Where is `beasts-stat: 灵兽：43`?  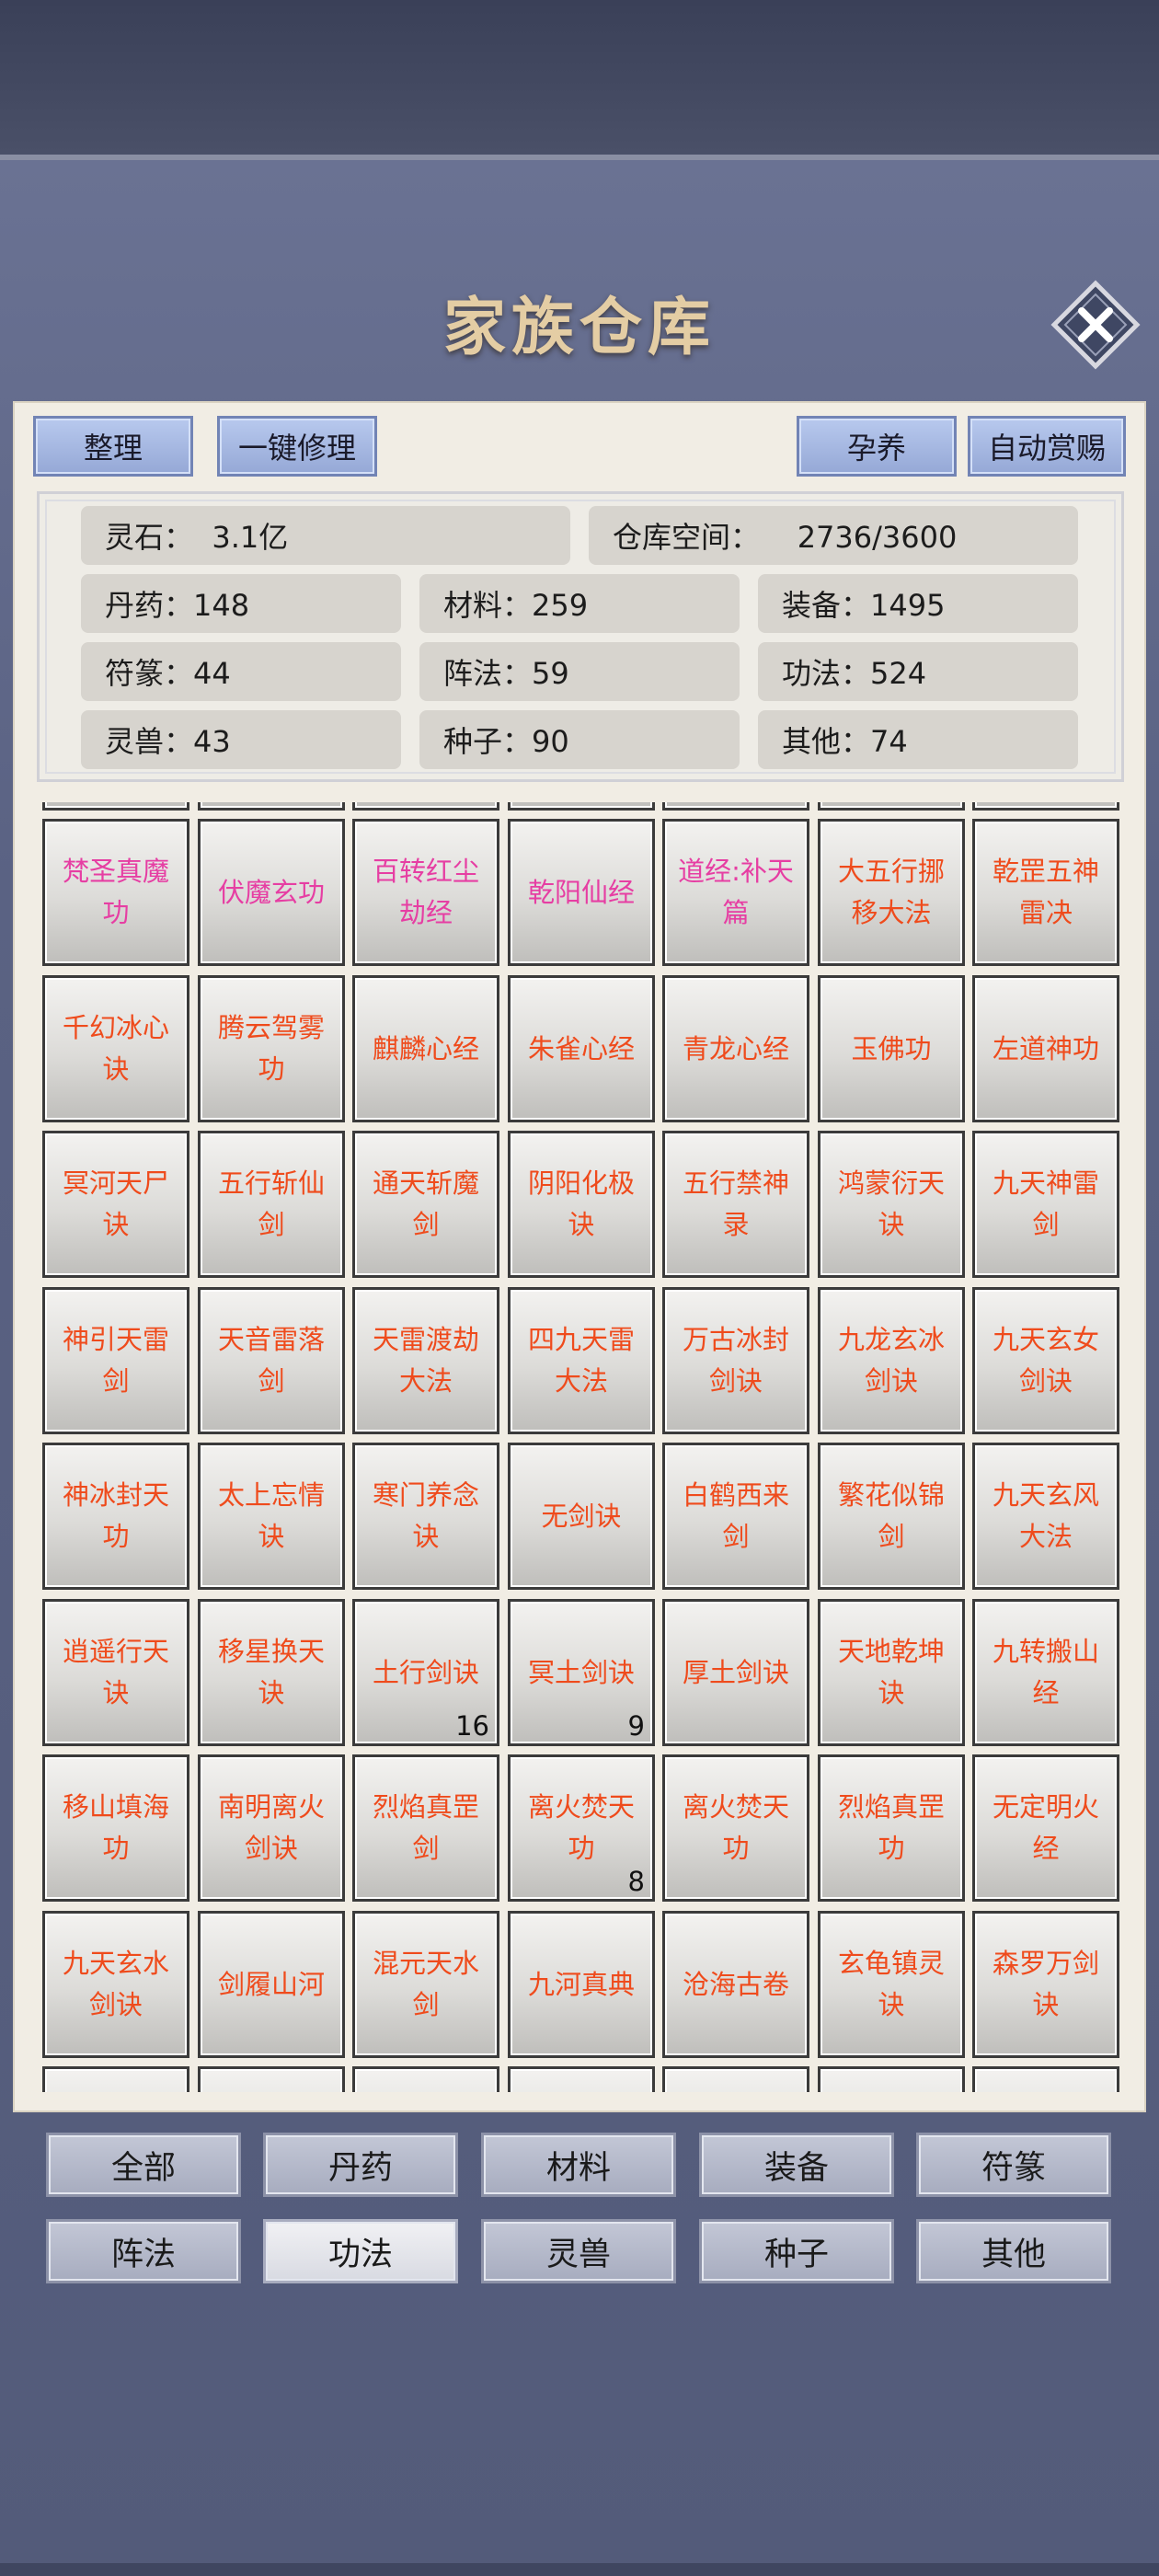
beasts-stat: 灵兽：43 is located at coordinates (241, 739).